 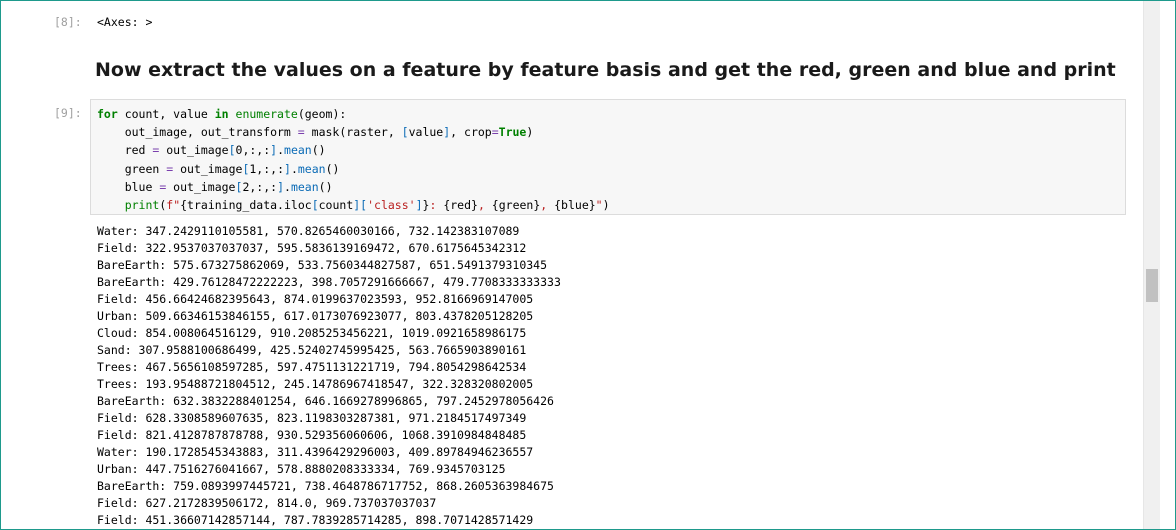 What do you see at coordinates (512, 132) in the screenshot?
I see `code-token: True` at bounding box center [512, 132].